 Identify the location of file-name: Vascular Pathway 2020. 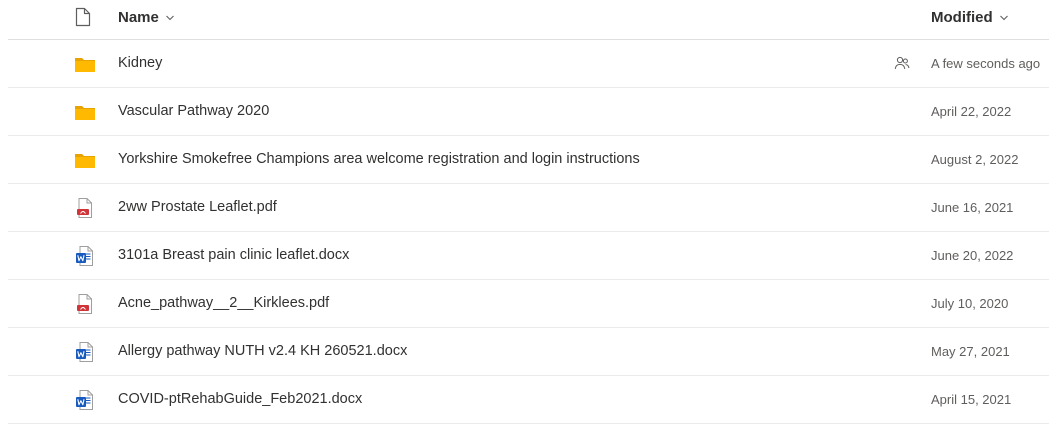
(193, 111).